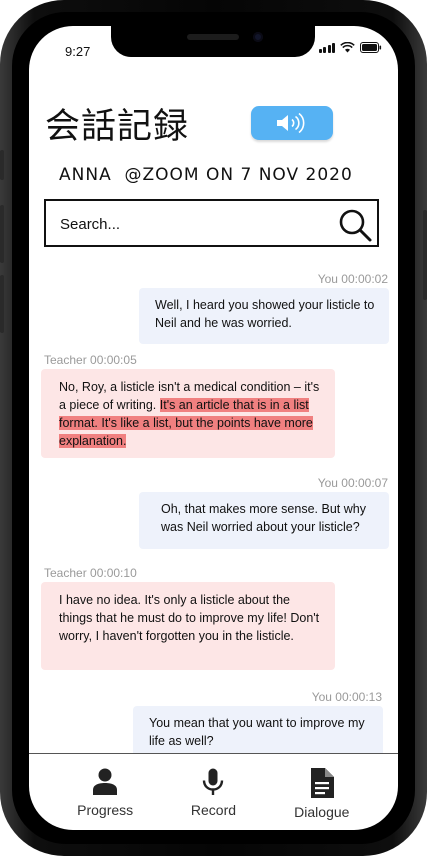 This screenshot has height=856, width=427. I want to click on wifi-icon, so click(347, 47).